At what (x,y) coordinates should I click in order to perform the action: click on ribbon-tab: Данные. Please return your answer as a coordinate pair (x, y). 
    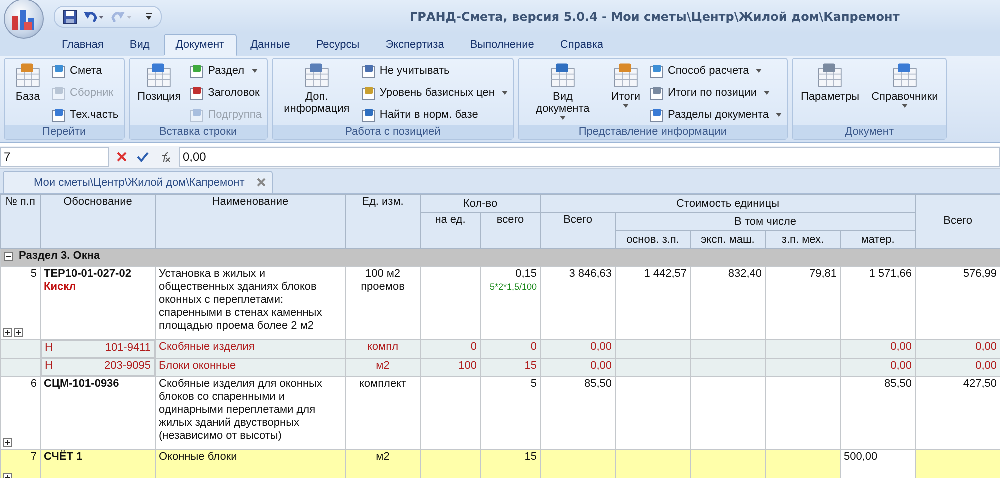
    Looking at the image, I should click on (270, 45).